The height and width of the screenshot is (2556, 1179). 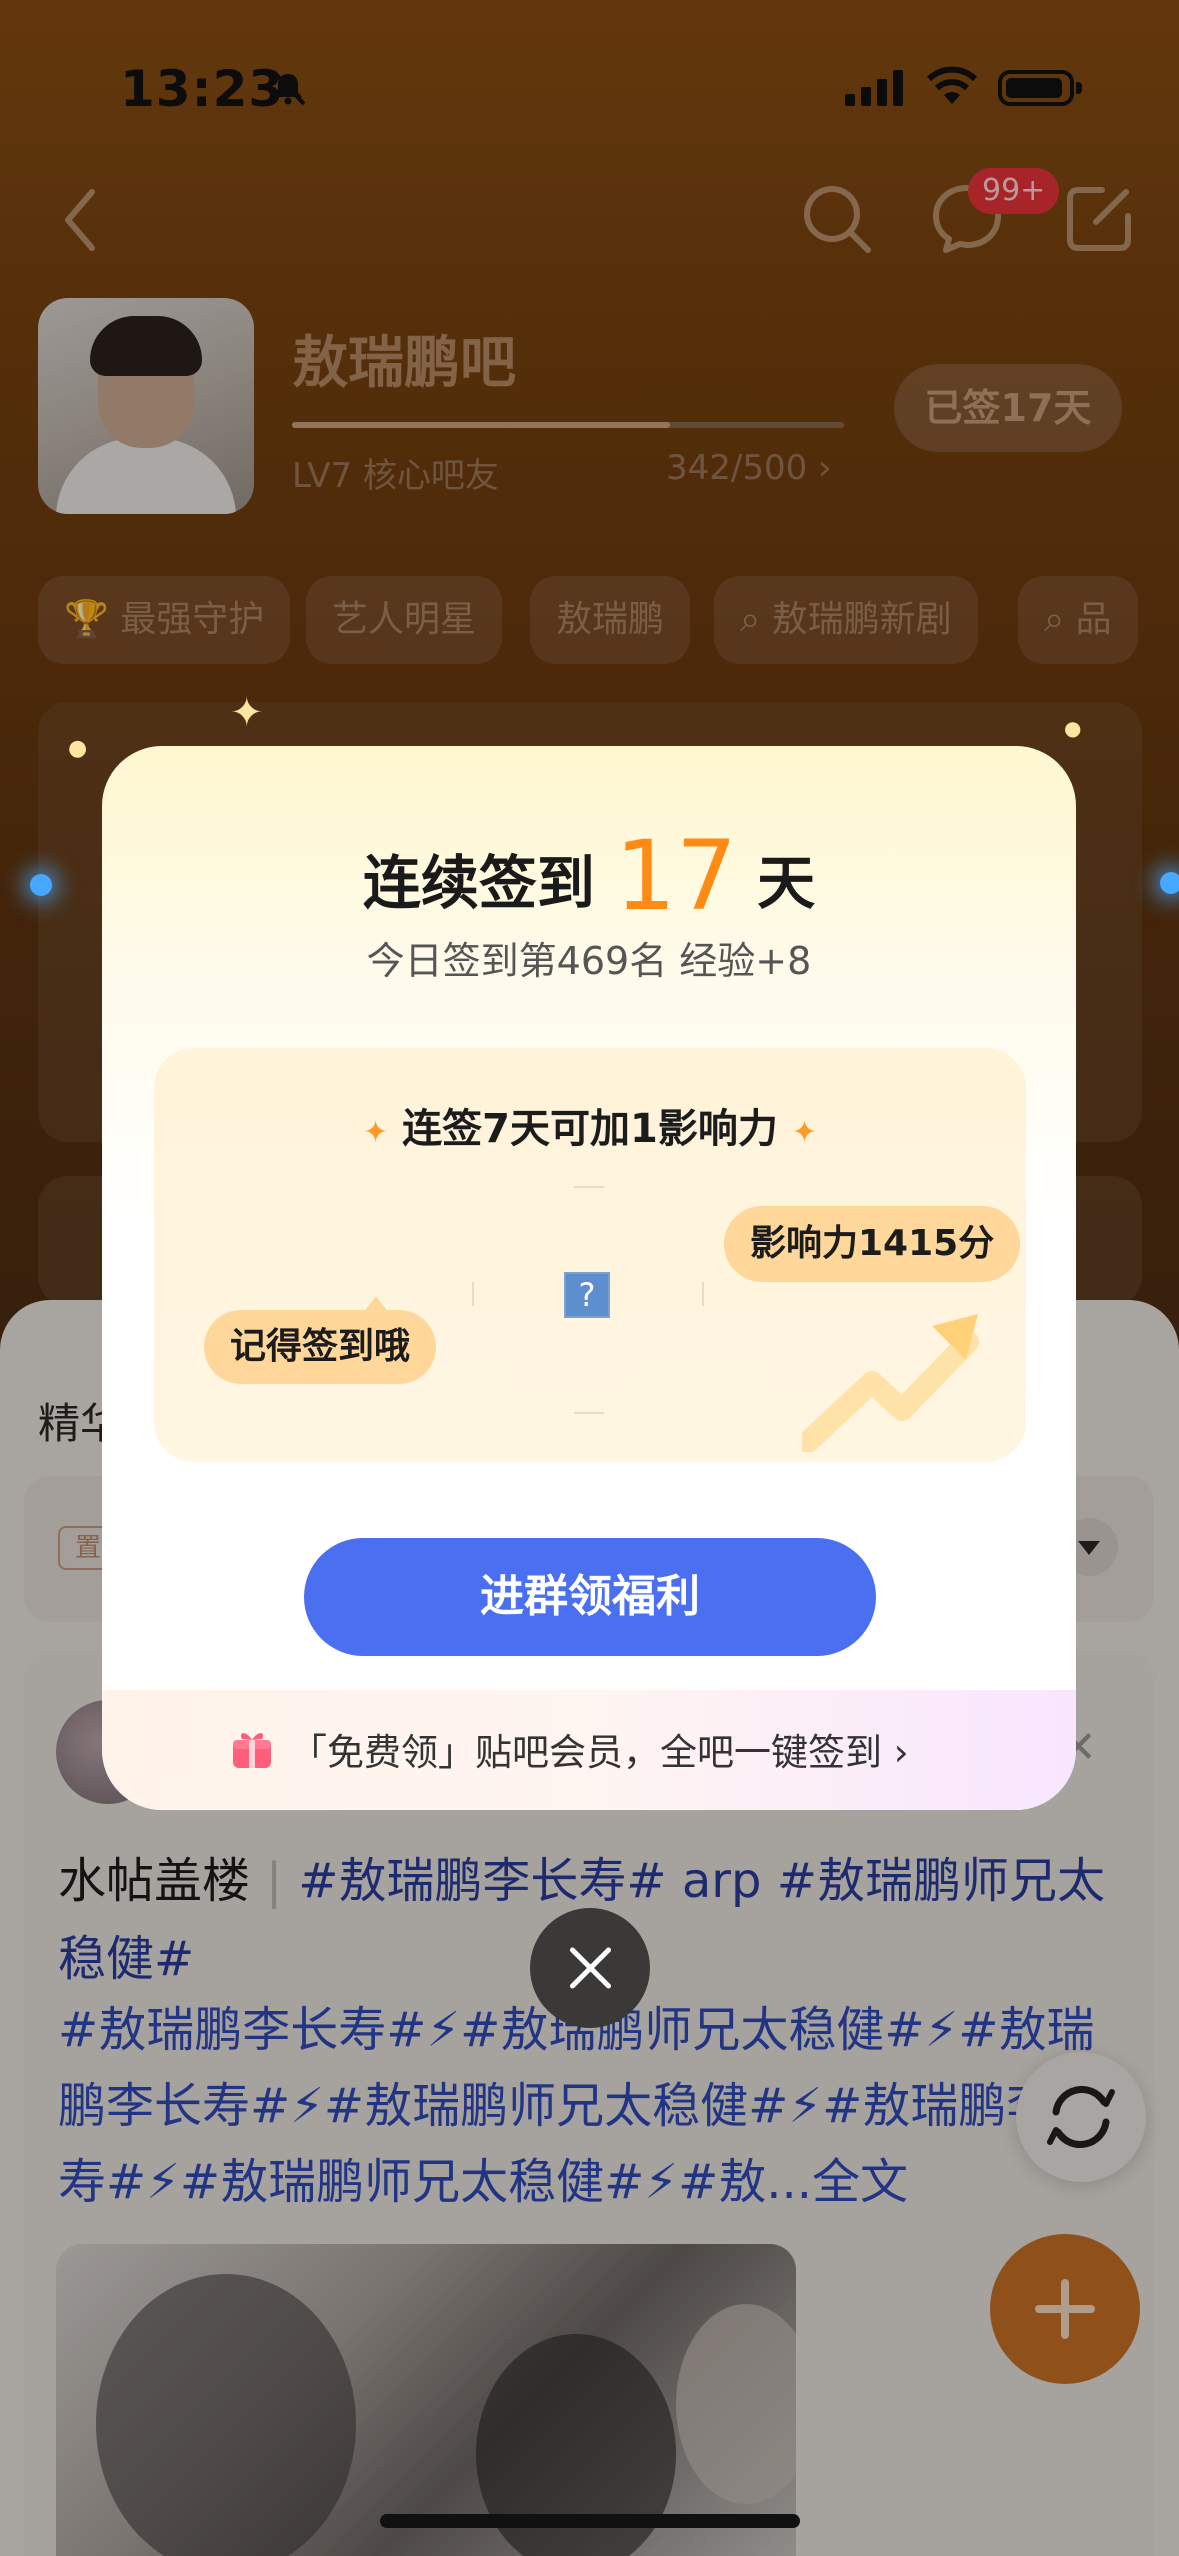 I want to click on streak-title-prefix: 连续签到, so click(x=478, y=883).